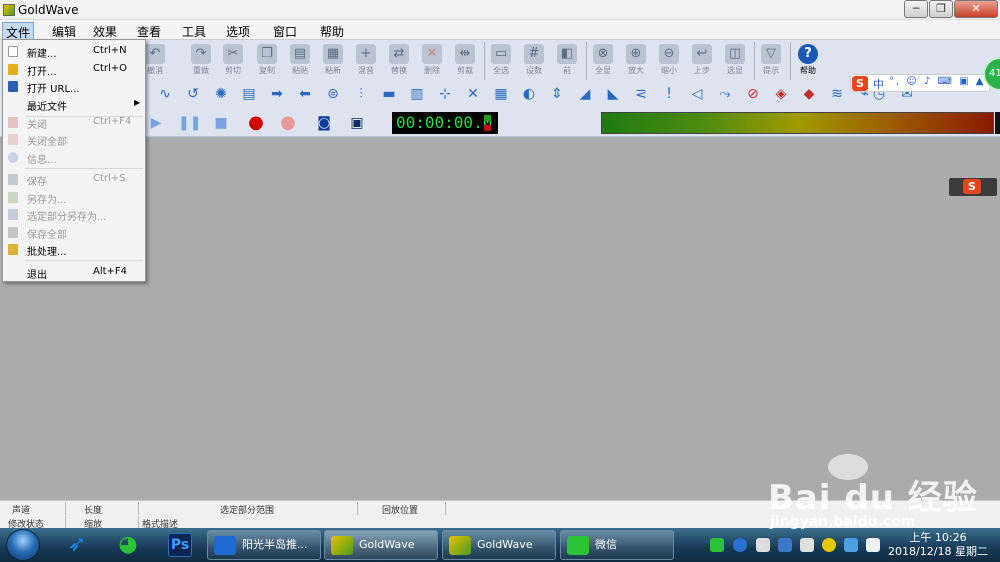 The image size is (1000, 562). What do you see at coordinates (361, 94) in the screenshot?
I see `effect-icon: ⫶` at bounding box center [361, 94].